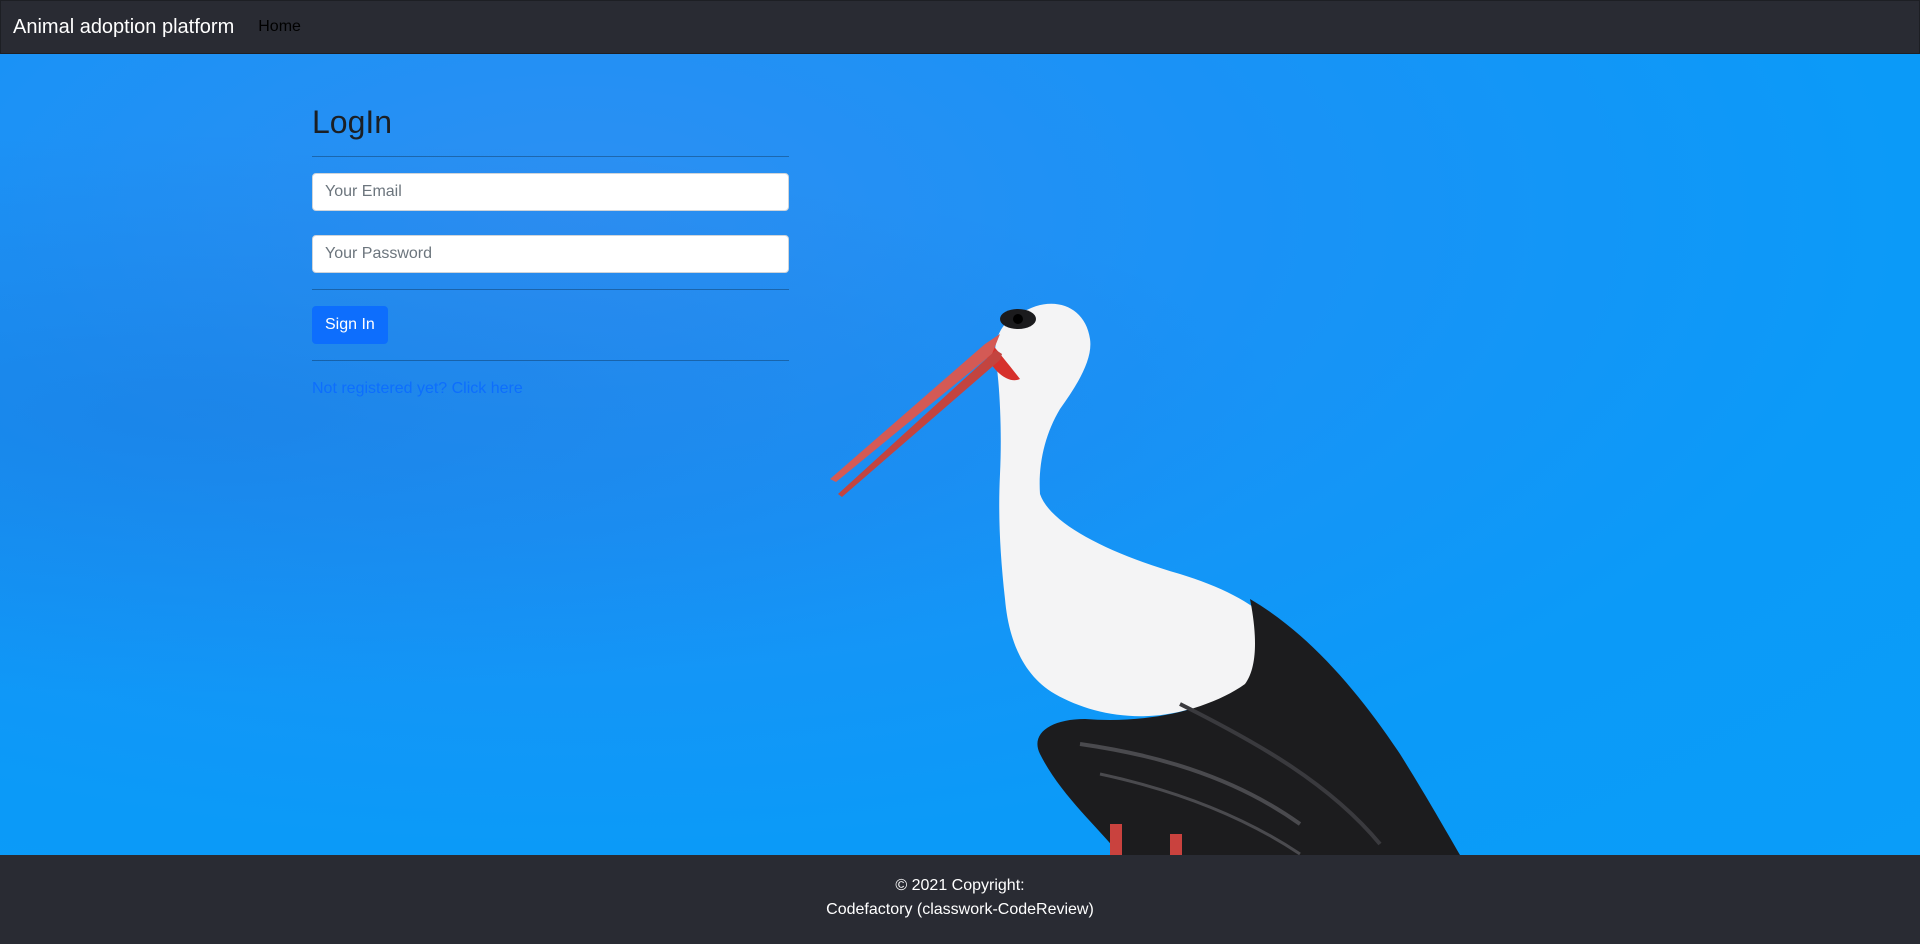 The height and width of the screenshot is (944, 1920). What do you see at coordinates (123, 27) in the screenshot?
I see `navbar-brand: Animal adoption platform` at bounding box center [123, 27].